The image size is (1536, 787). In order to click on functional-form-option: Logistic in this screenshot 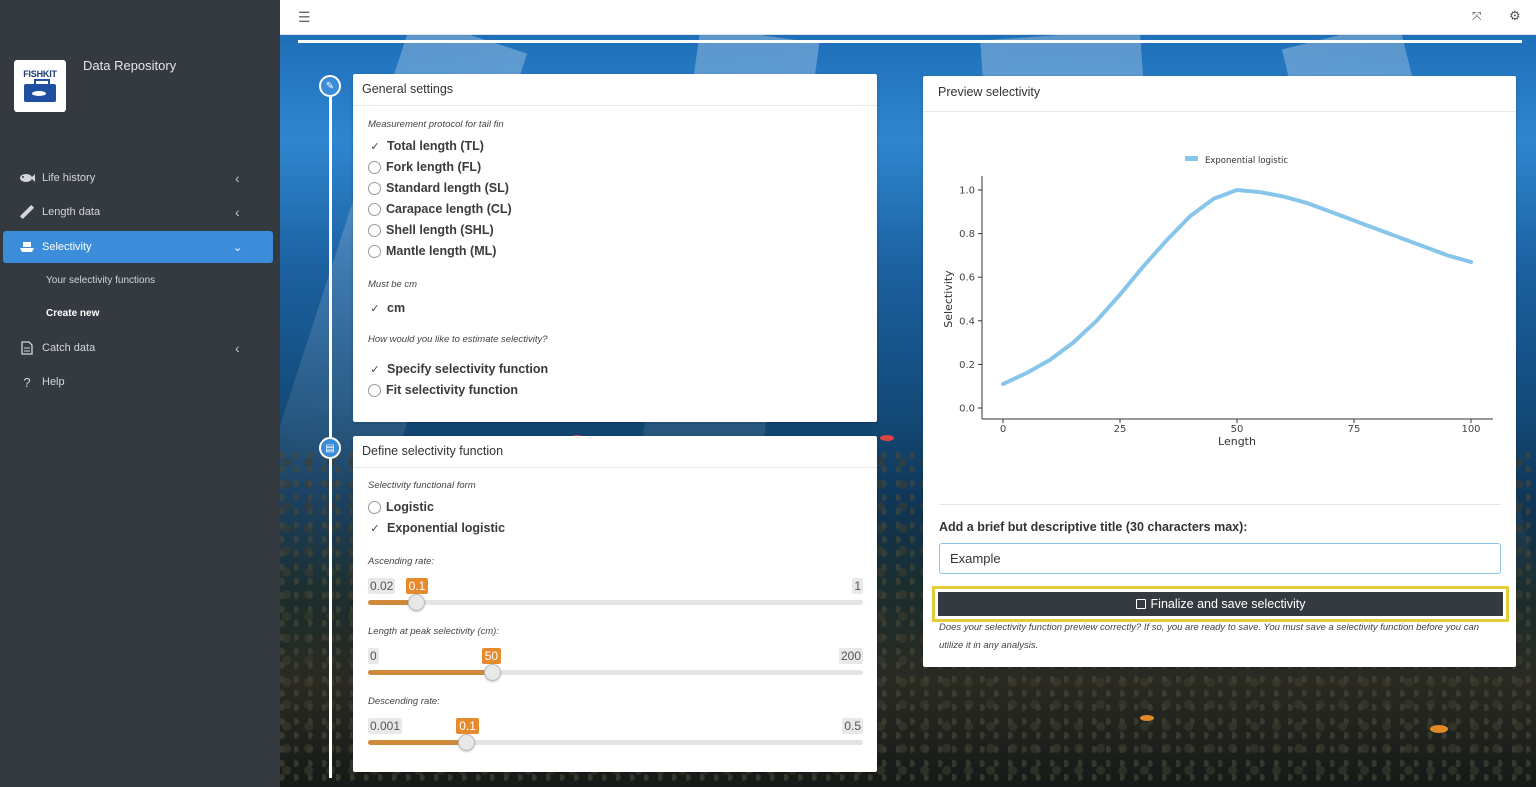, I will do `click(401, 507)`.